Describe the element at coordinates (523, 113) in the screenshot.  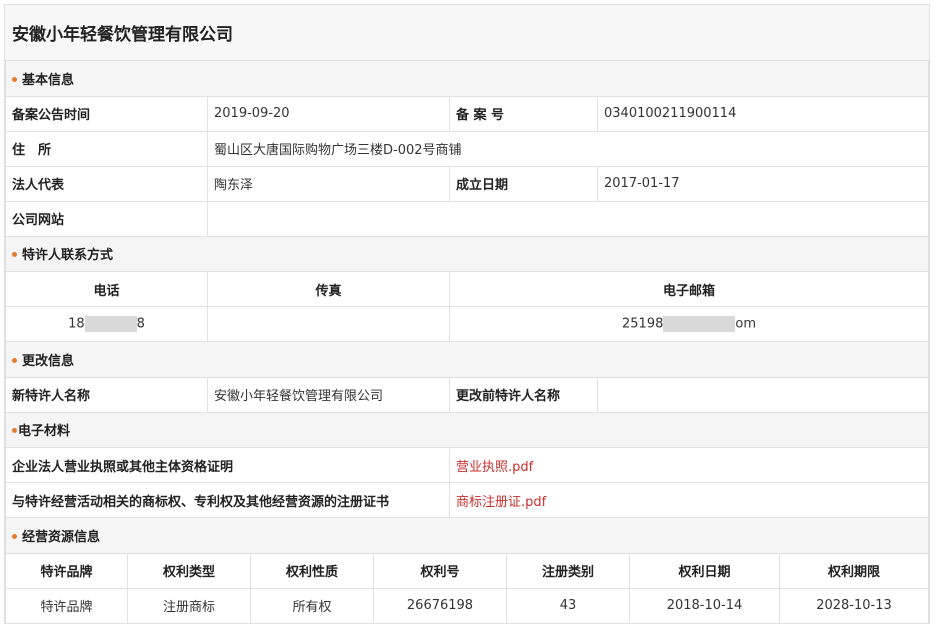
I see `record-no-label: 备 案 号` at that location.